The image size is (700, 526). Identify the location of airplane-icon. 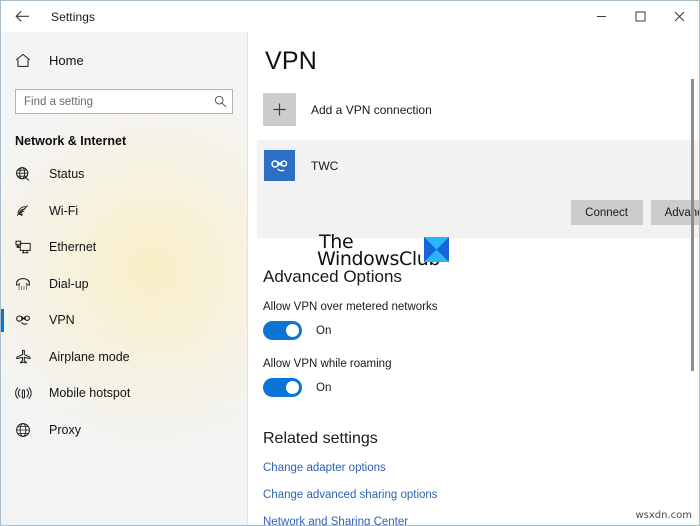
(26, 356).